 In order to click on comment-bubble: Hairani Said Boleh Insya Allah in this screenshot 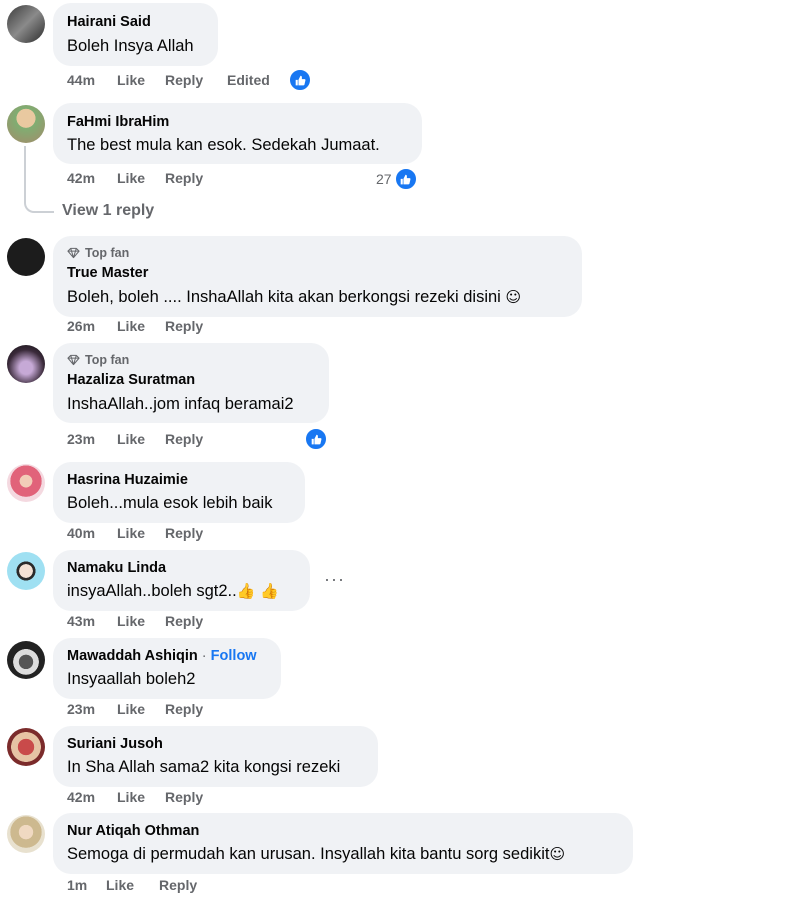, I will do `click(135, 34)`.